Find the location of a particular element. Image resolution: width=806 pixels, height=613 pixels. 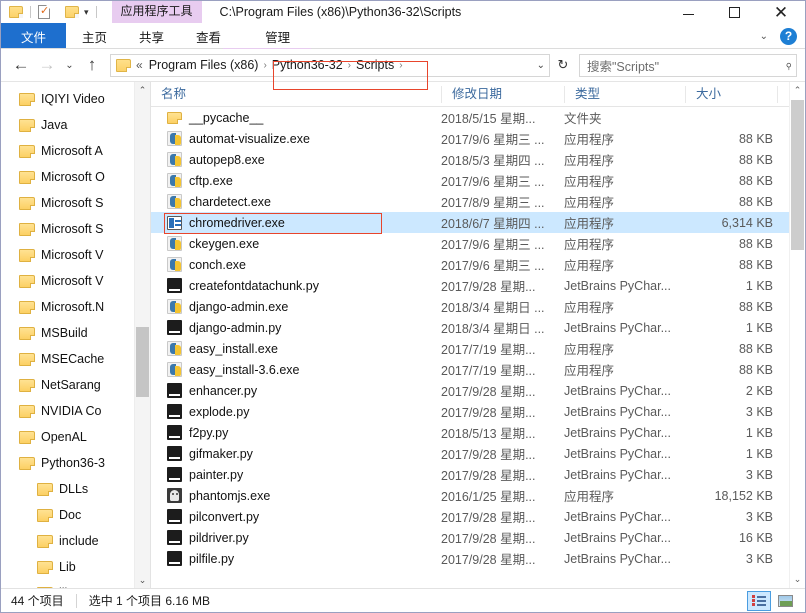

navigation-scrollbar: ⌃ ⌄ is located at coordinates (142, 335).